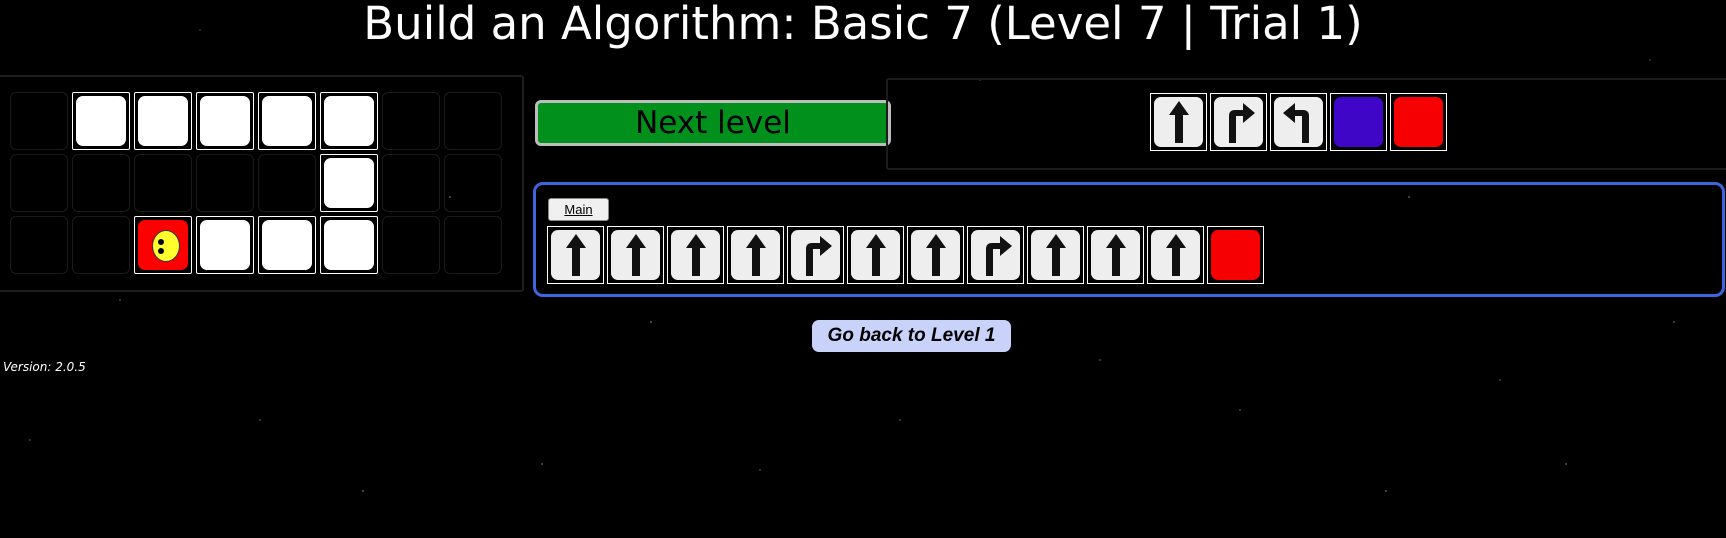 The height and width of the screenshot is (538, 1726). I want to click on main-tab-button: Main, so click(578, 209).